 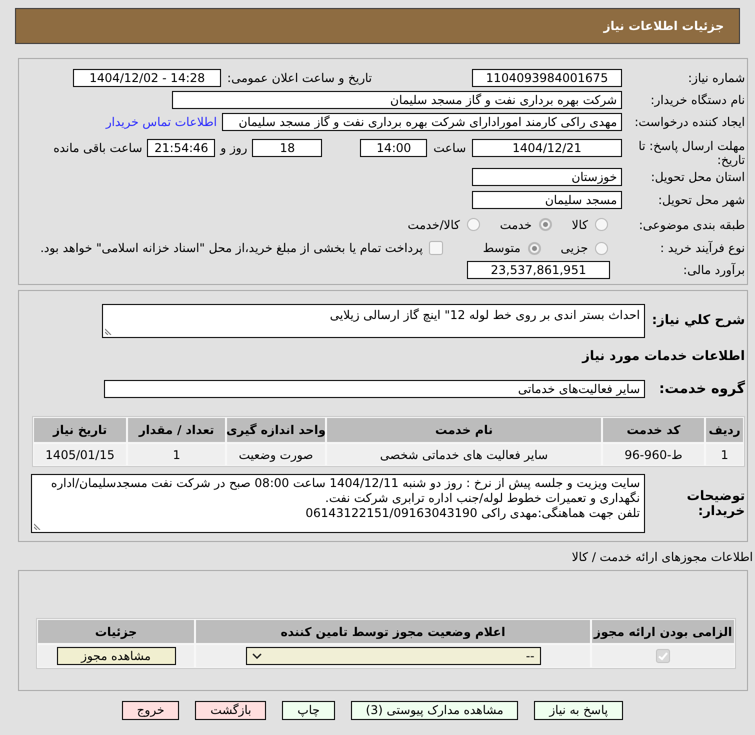 I want to click on field-label: تاریخ و ساعت اعلان عمومی:, so click(x=299, y=78).